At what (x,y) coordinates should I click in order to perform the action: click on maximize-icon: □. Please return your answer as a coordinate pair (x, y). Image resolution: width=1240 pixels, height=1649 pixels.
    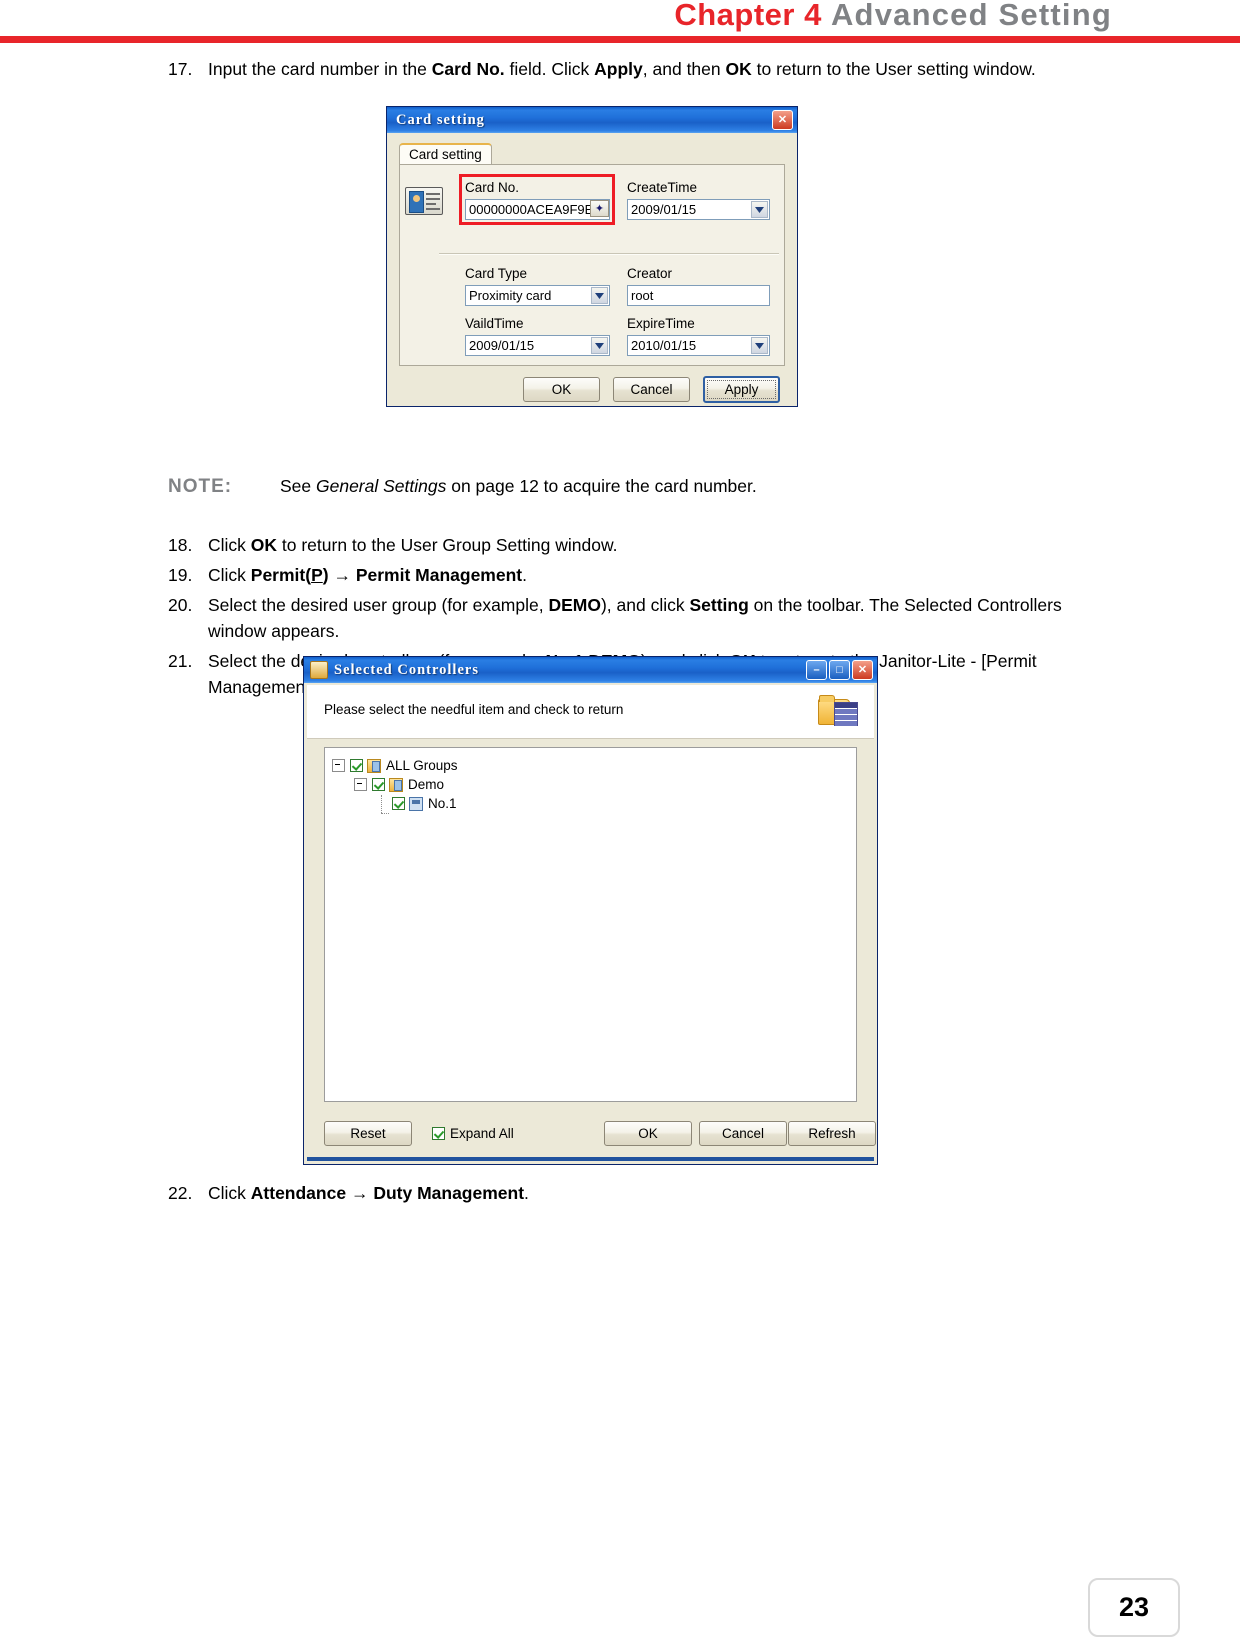
    Looking at the image, I should click on (839, 670).